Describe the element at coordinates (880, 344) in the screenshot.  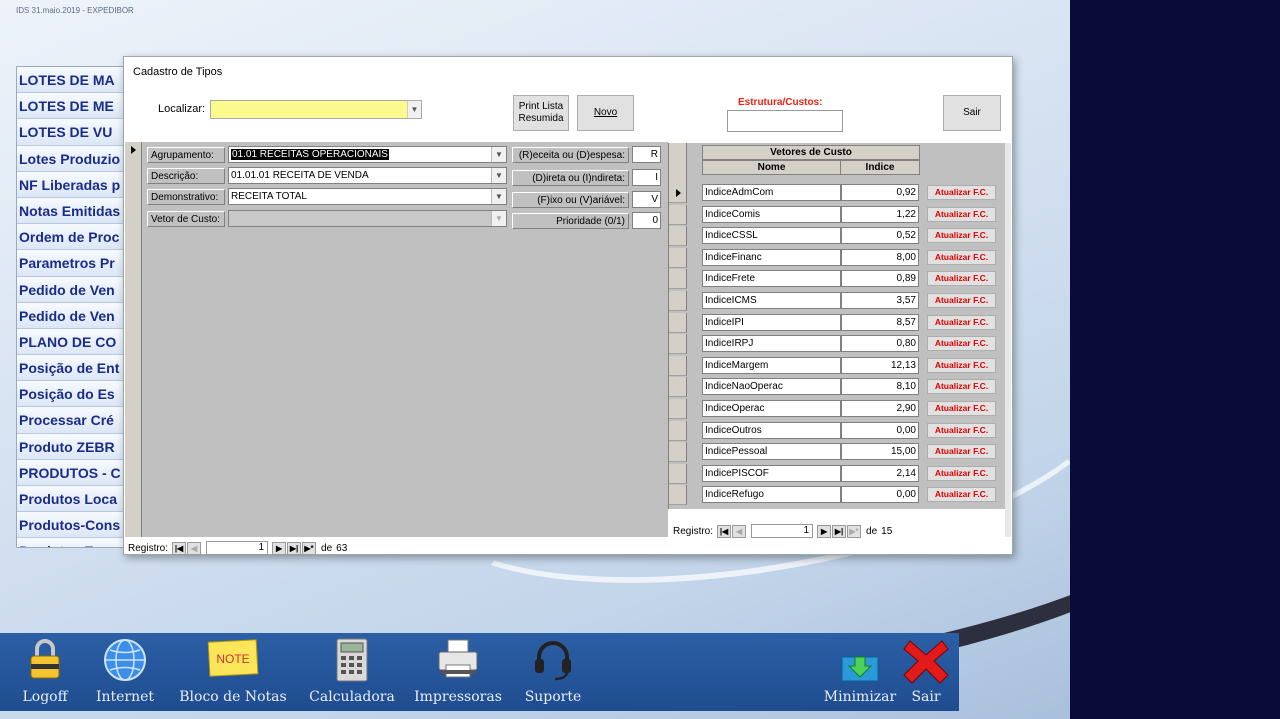
I see `cost-vector-index: 0,80` at that location.